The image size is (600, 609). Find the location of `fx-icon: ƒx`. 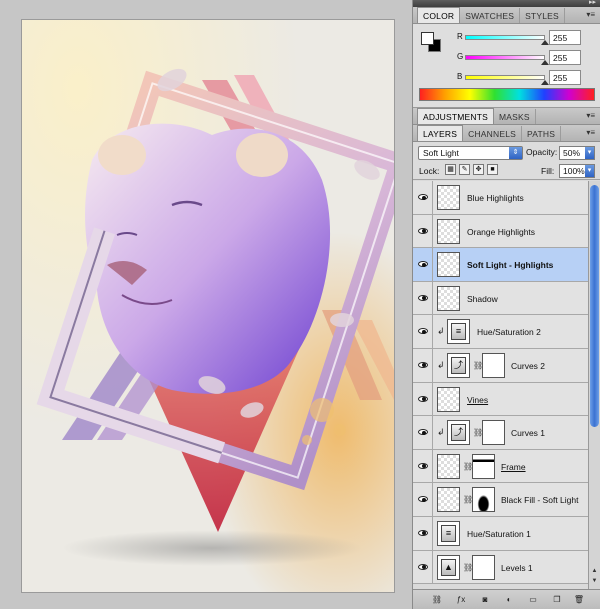

fx-icon: ƒx is located at coordinates (461, 599).